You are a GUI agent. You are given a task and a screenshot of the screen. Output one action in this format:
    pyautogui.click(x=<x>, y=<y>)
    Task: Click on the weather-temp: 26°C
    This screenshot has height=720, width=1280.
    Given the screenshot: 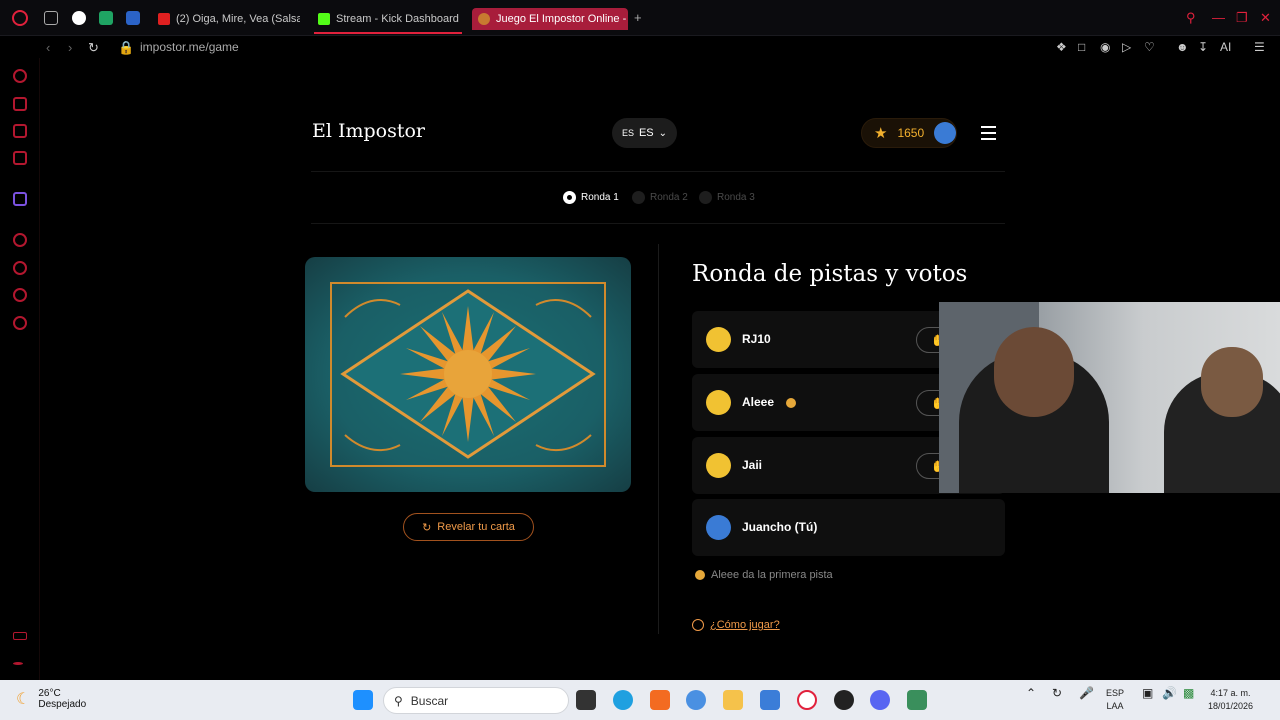 What is the action you would take?
    pyautogui.click(x=49, y=693)
    